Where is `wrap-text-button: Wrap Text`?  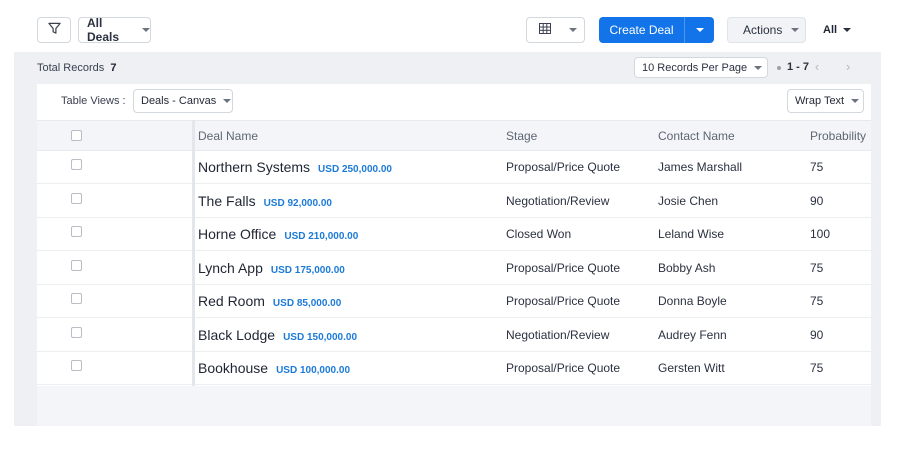
wrap-text-button: Wrap Text is located at coordinates (825, 101).